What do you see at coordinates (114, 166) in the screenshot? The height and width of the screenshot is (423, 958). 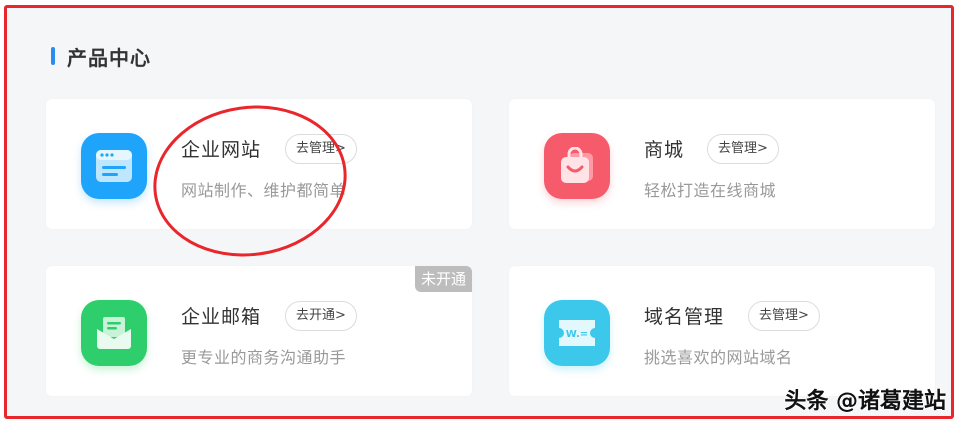 I see `website-icon` at bounding box center [114, 166].